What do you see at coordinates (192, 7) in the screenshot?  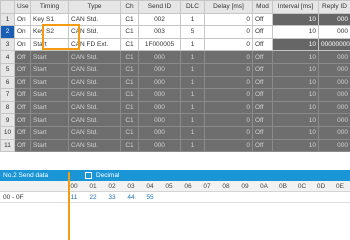 I see `col-header-dlc: DLC` at bounding box center [192, 7].